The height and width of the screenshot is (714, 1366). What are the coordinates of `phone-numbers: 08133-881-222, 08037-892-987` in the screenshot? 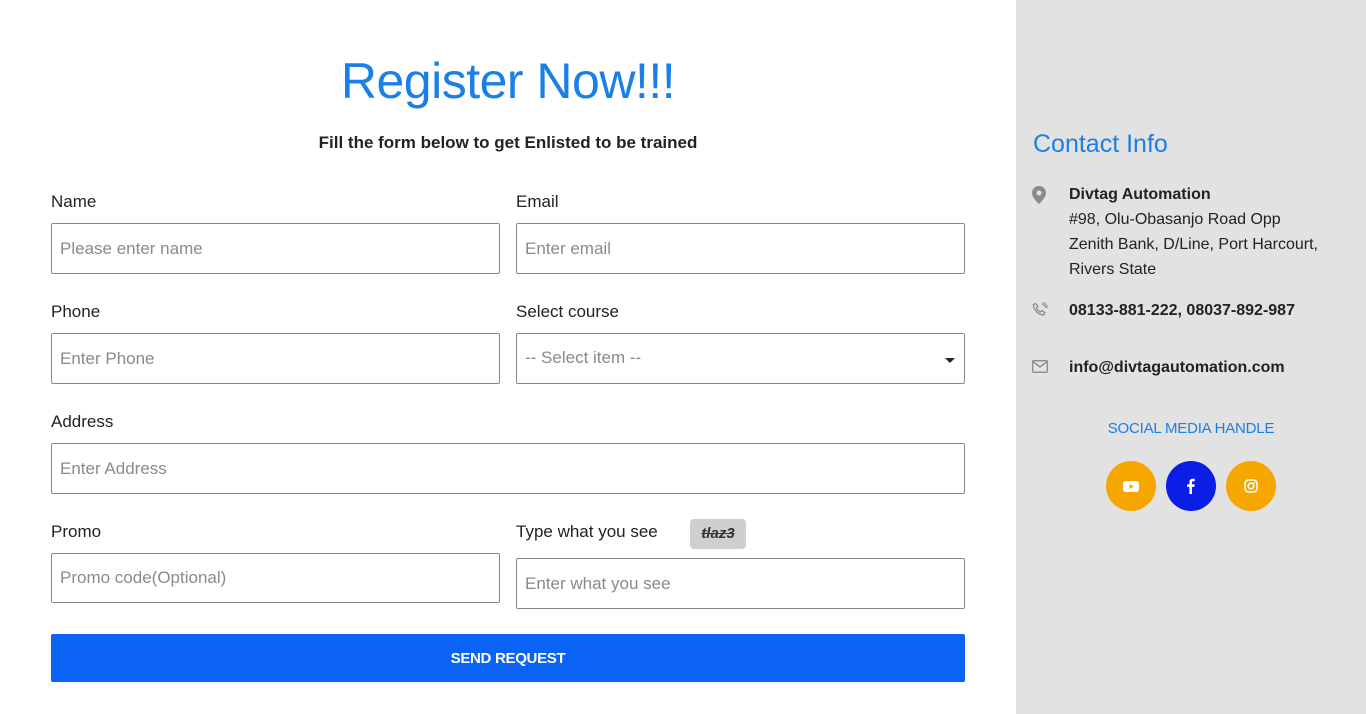 It's located at (1182, 310).